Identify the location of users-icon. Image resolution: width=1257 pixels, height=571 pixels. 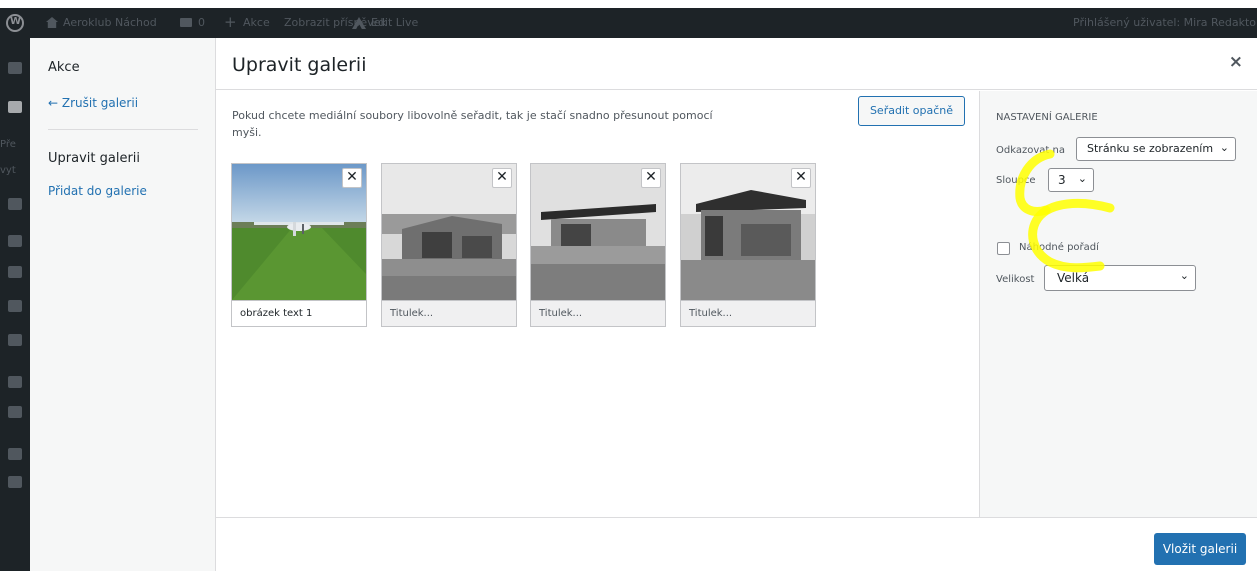
(15, 382).